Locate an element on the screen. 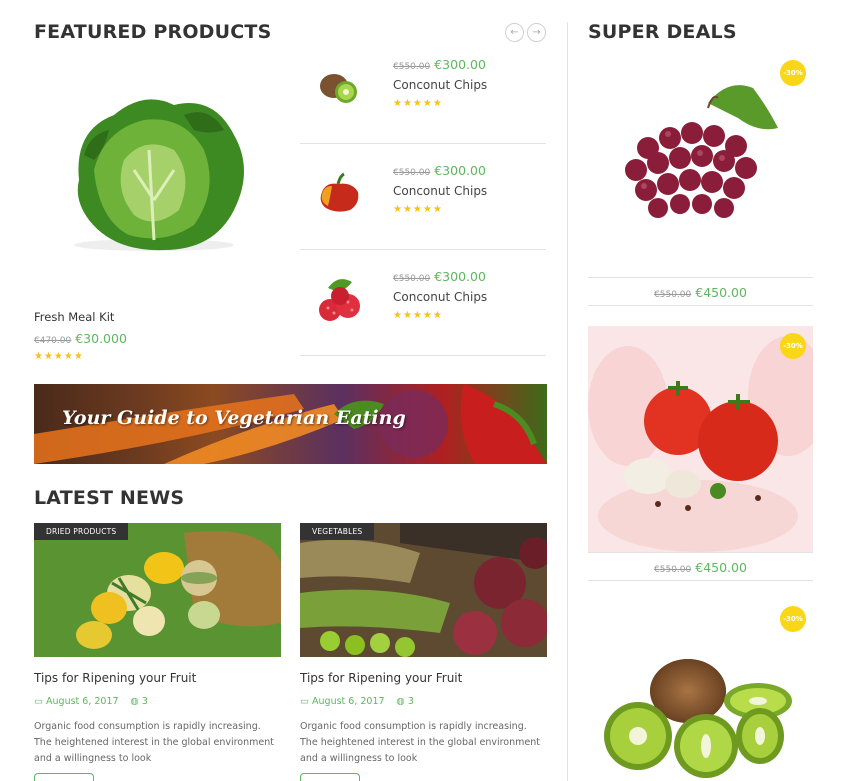 Image resolution: width=868 pixels, height=781 pixels. grapes-image: -30% is located at coordinates (700, 167).